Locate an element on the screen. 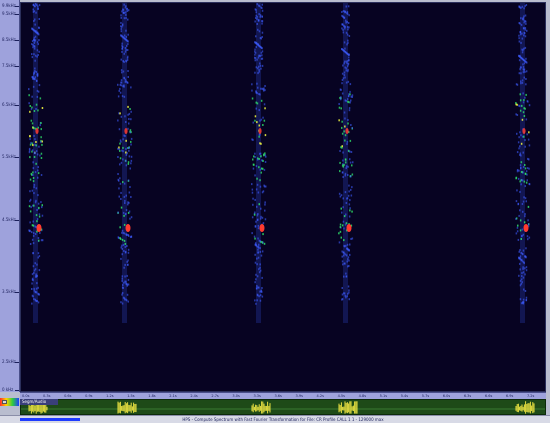 The height and width of the screenshot is (423, 550). frequency-tick-label: 0 kHz is located at coordinates (8, 389).